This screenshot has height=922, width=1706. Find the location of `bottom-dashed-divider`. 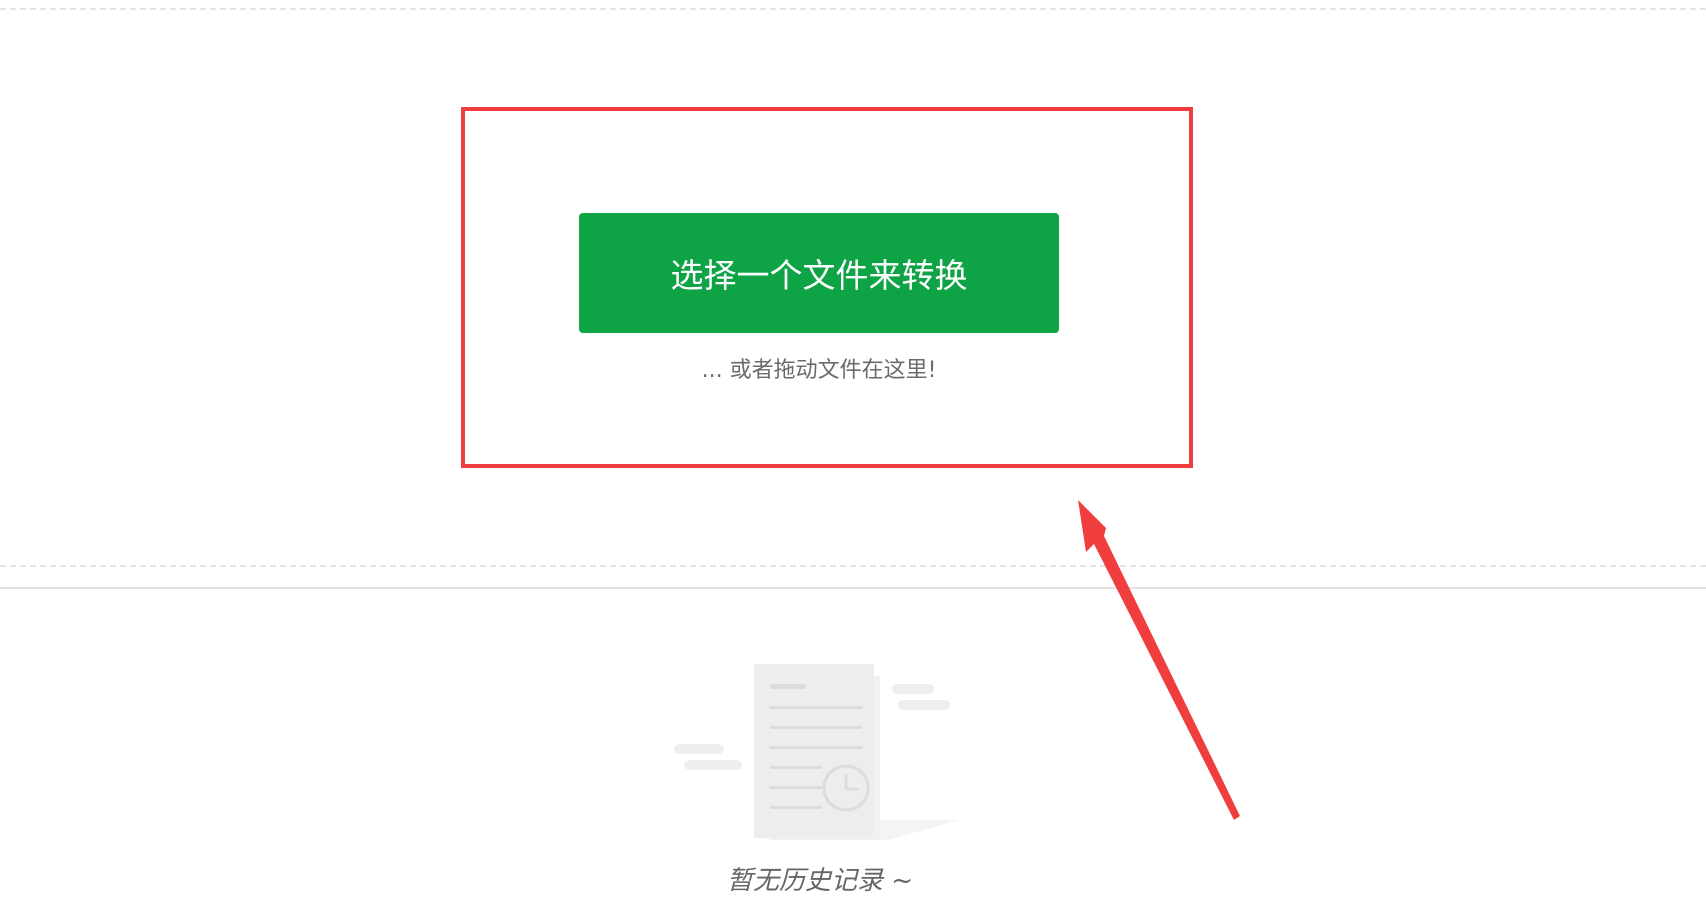

bottom-dashed-divider is located at coordinates (853, 566).